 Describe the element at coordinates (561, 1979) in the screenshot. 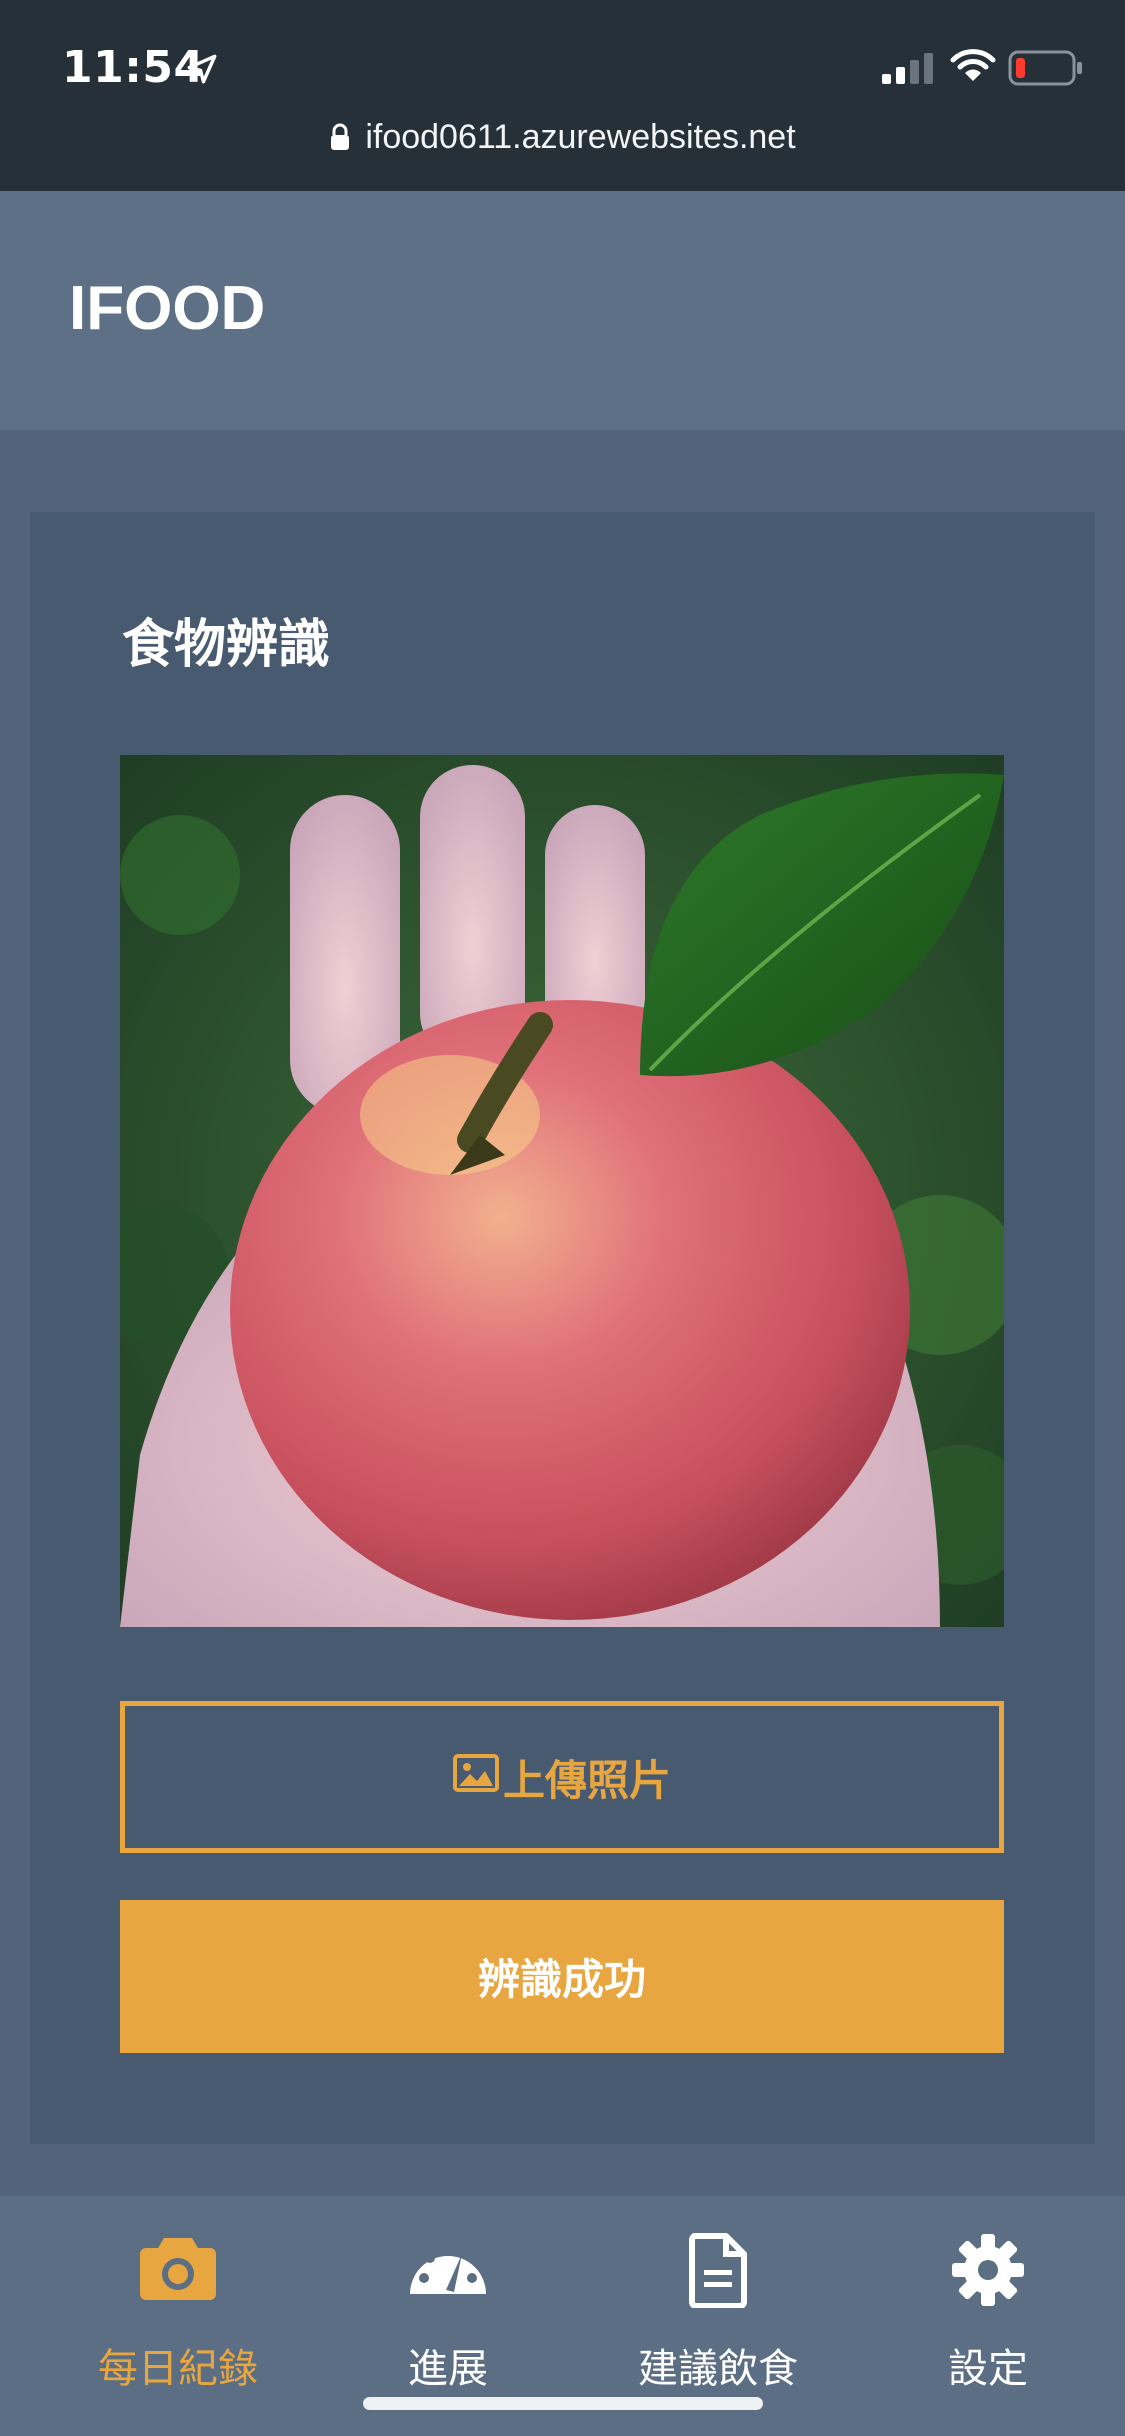

I see `recognition-result-label: 辨識成功` at that location.